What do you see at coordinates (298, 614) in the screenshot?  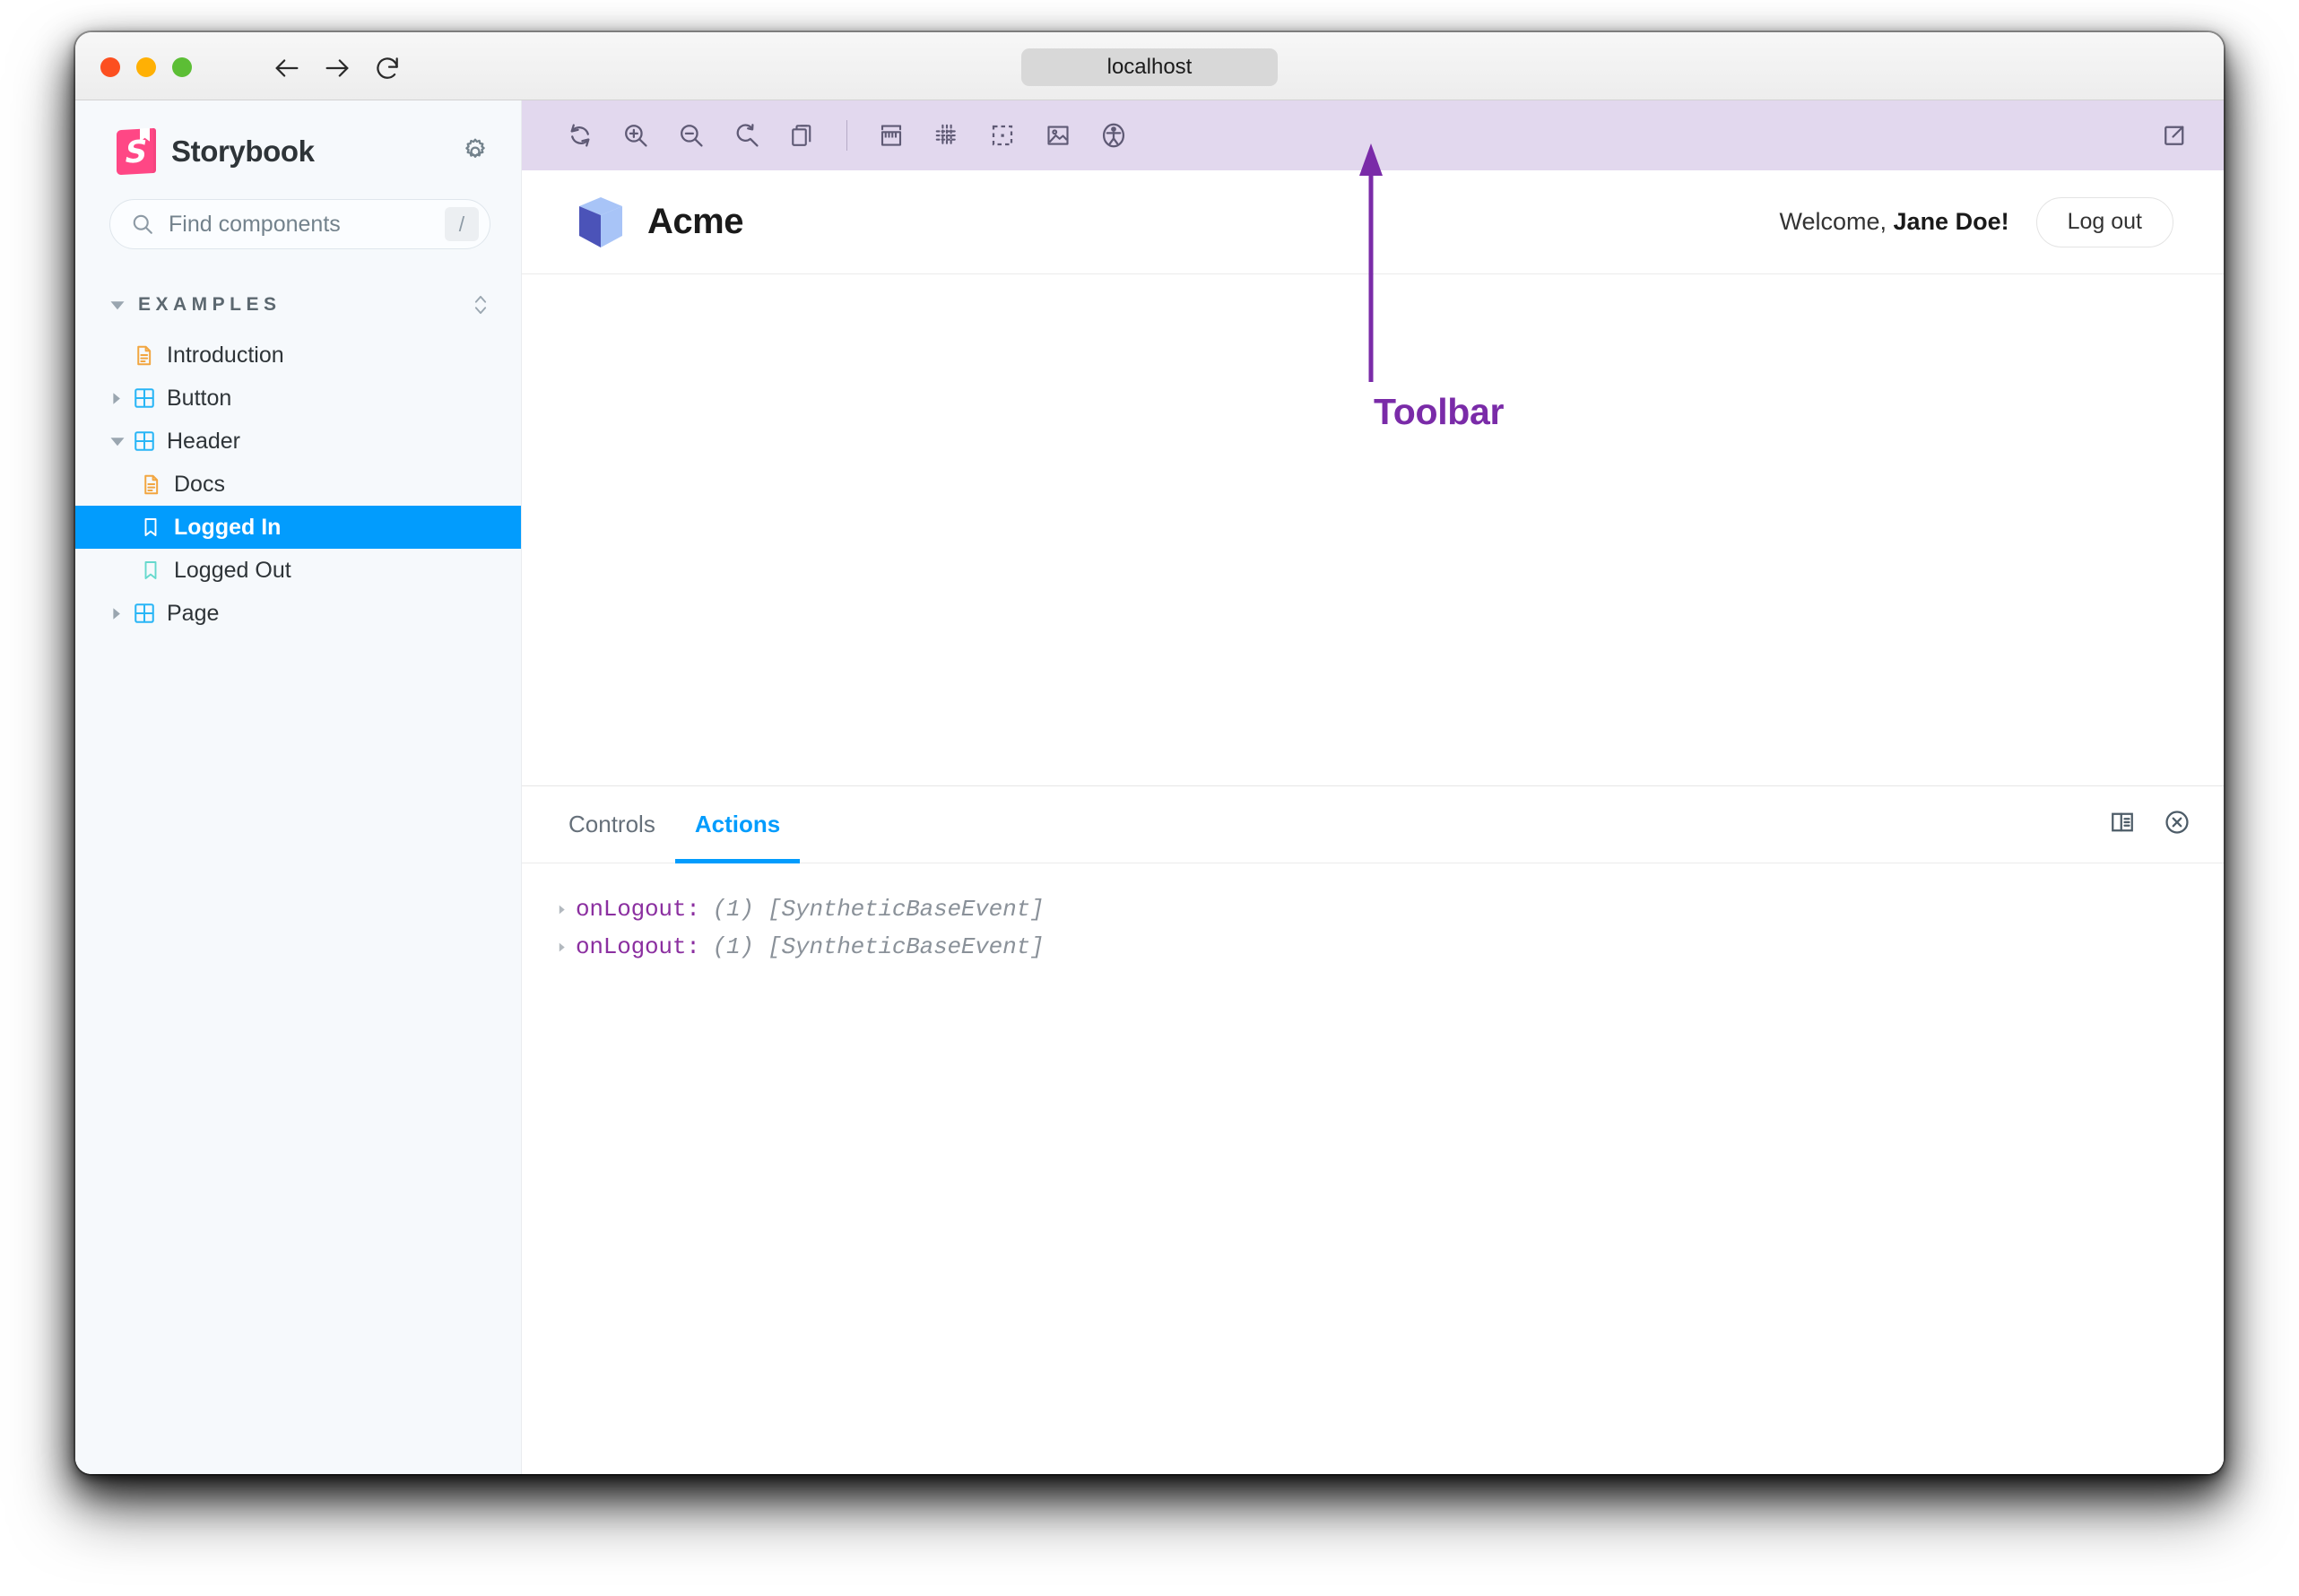 I see `sidebar-item-page: Page` at bounding box center [298, 614].